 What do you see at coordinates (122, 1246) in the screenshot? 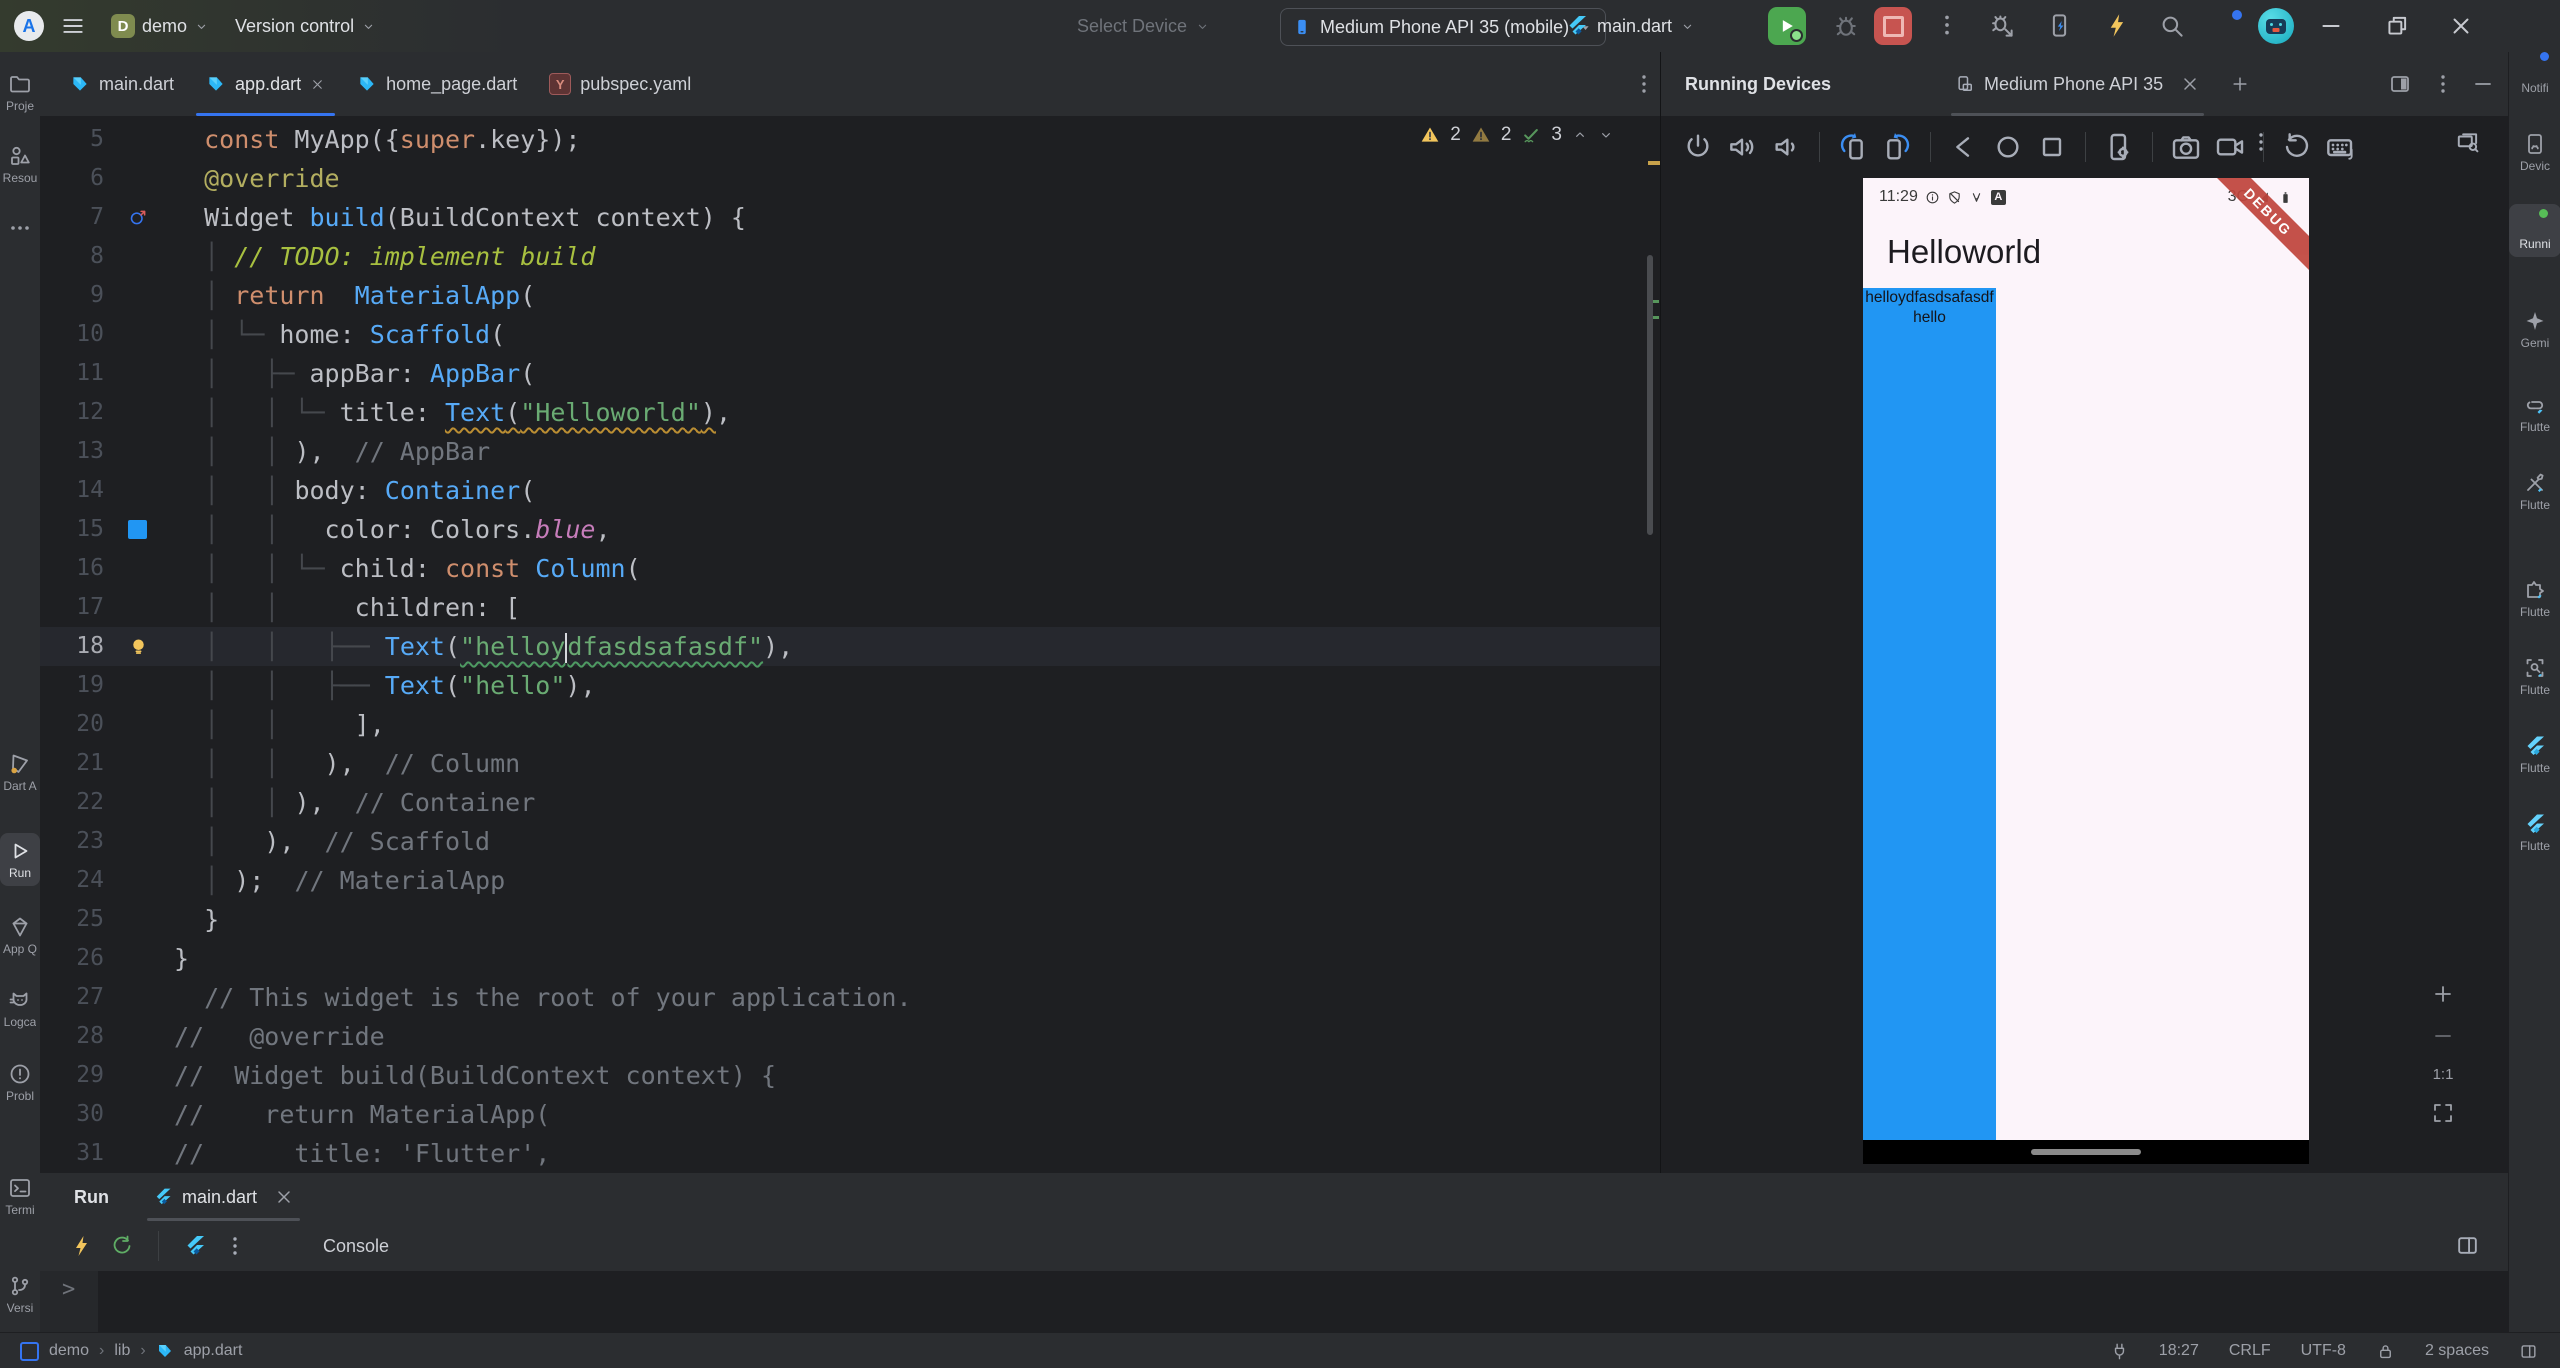
I see `hot-restart-icon` at bounding box center [122, 1246].